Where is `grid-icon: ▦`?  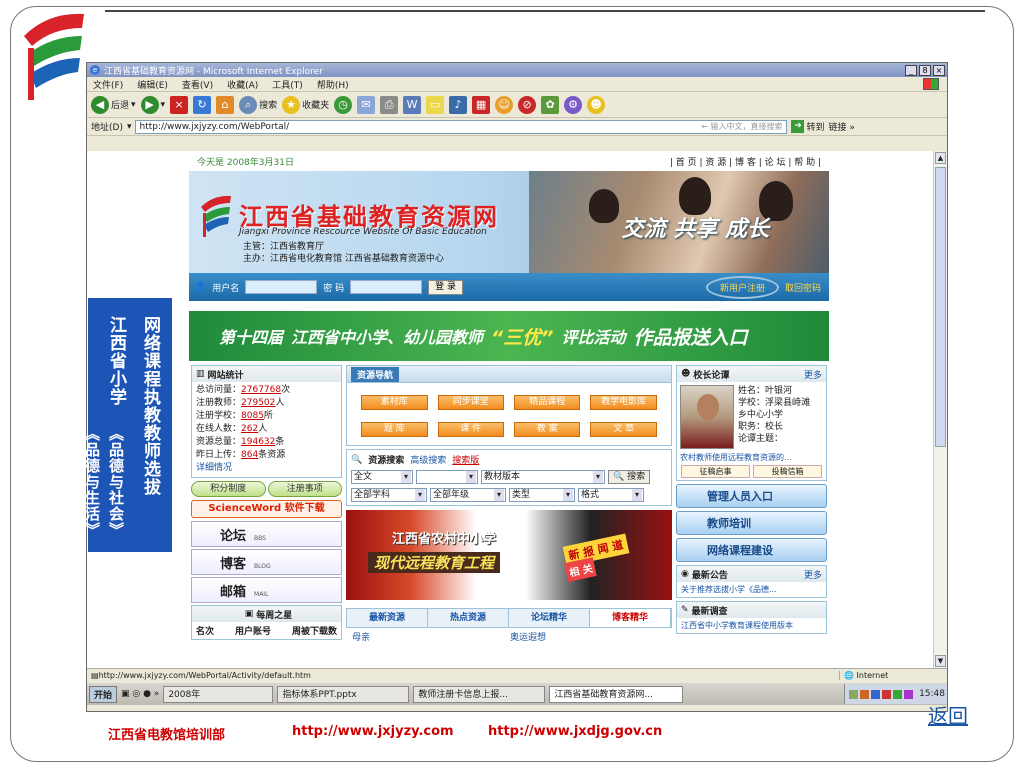
grid-icon: ▦ is located at coordinates (481, 104).